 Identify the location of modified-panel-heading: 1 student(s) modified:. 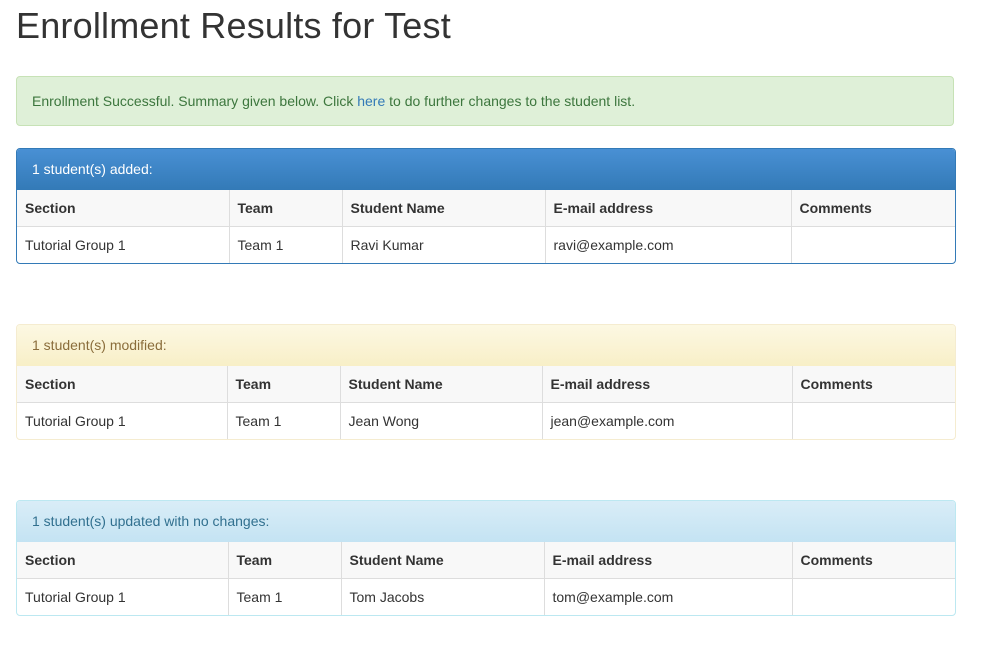
(486, 345).